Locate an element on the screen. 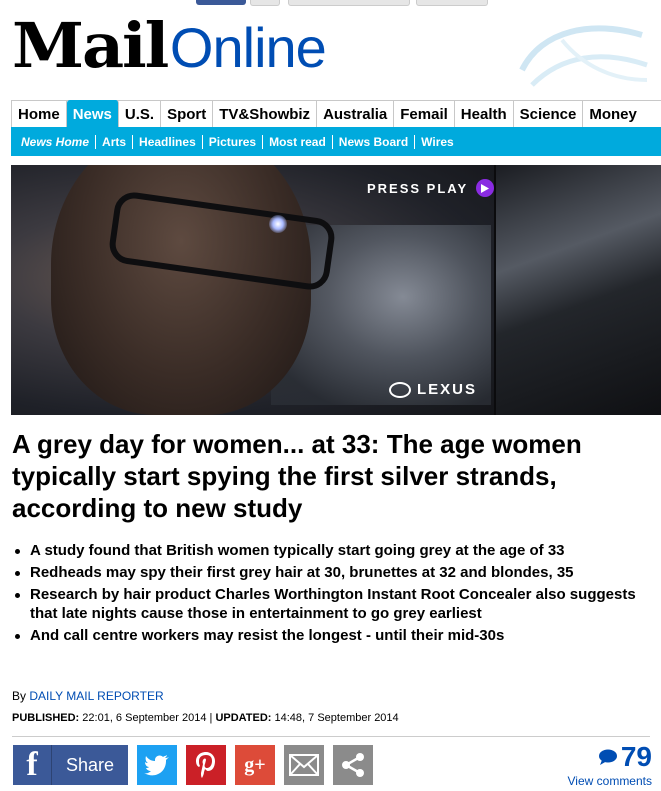 The image size is (661, 791). top-toolbar-strip is located at coordinates (330, 3).